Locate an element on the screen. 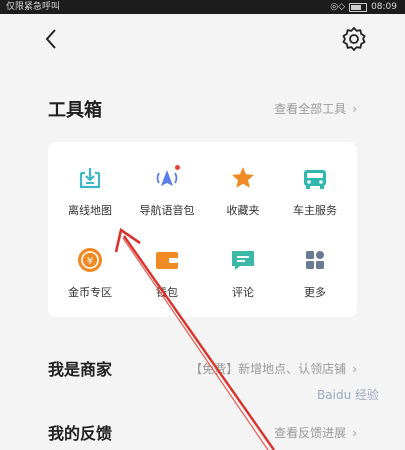 This screenshot has width=405, height=450. settings-button is located at coordinates (354, 39).